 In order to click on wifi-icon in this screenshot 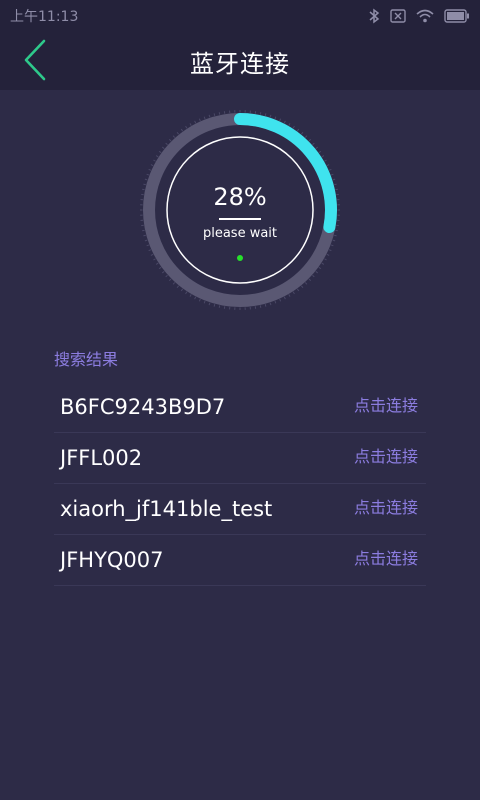, I will do `click(425, 16)`.